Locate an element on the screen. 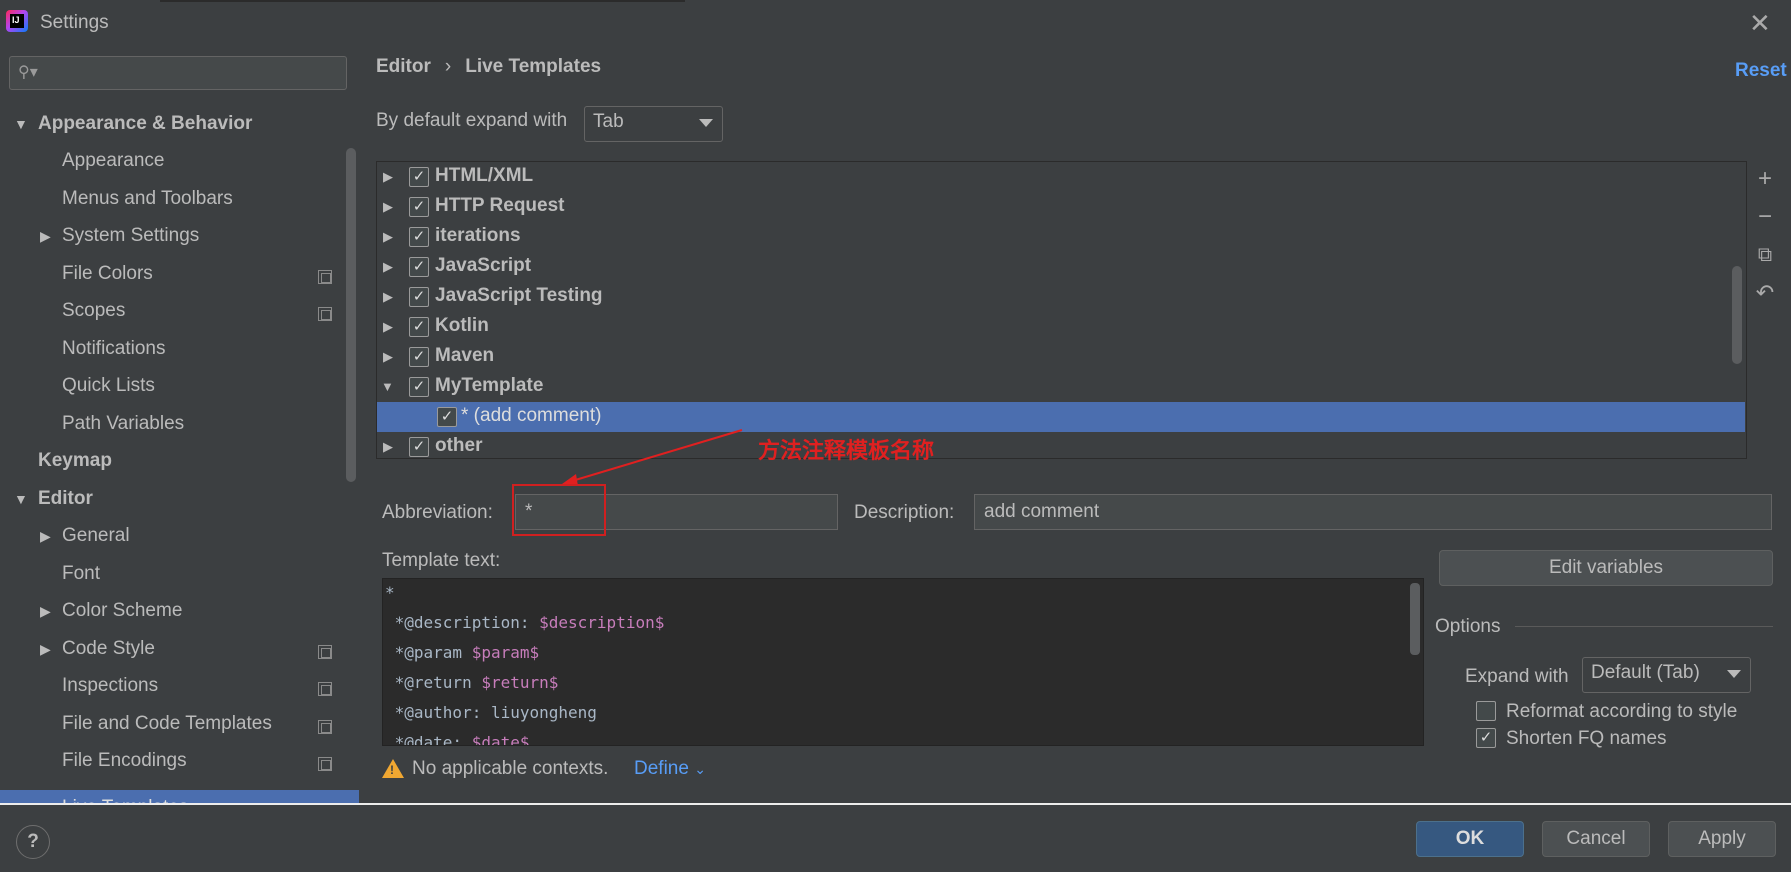 Image resolution: width=1791 pixels, height=872 pixels. reformat-checkbox is located at coordinates (1486, 711).